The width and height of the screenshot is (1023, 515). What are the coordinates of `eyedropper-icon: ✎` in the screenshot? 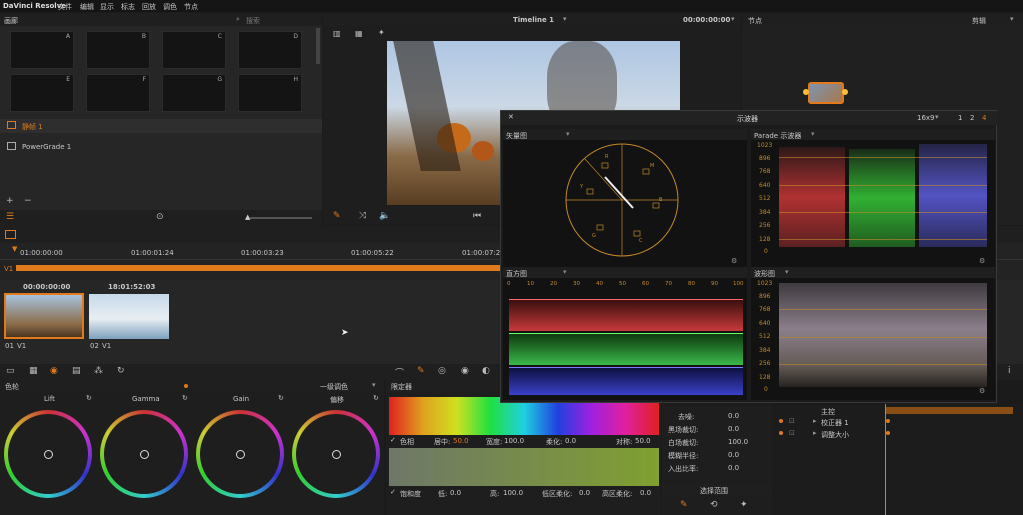 It's located at (337, 216).